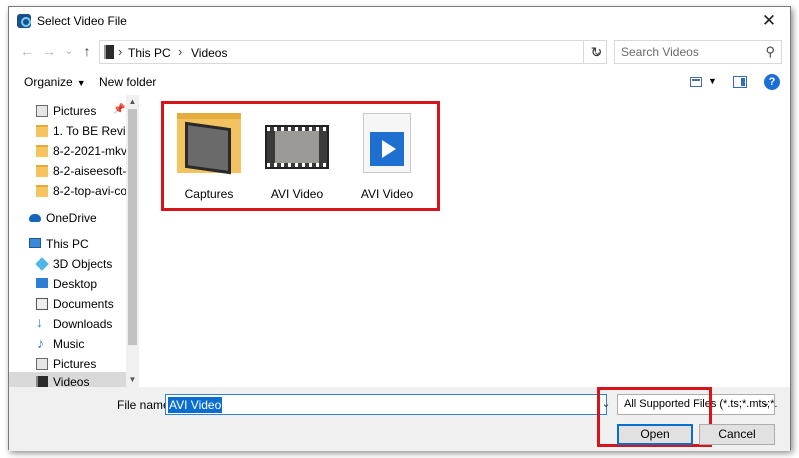 The image size is (799, 458). What do you see at coordinates (42, 283) in the screenshot?
I see `desktop-icon` at bounding box center [42, 283].